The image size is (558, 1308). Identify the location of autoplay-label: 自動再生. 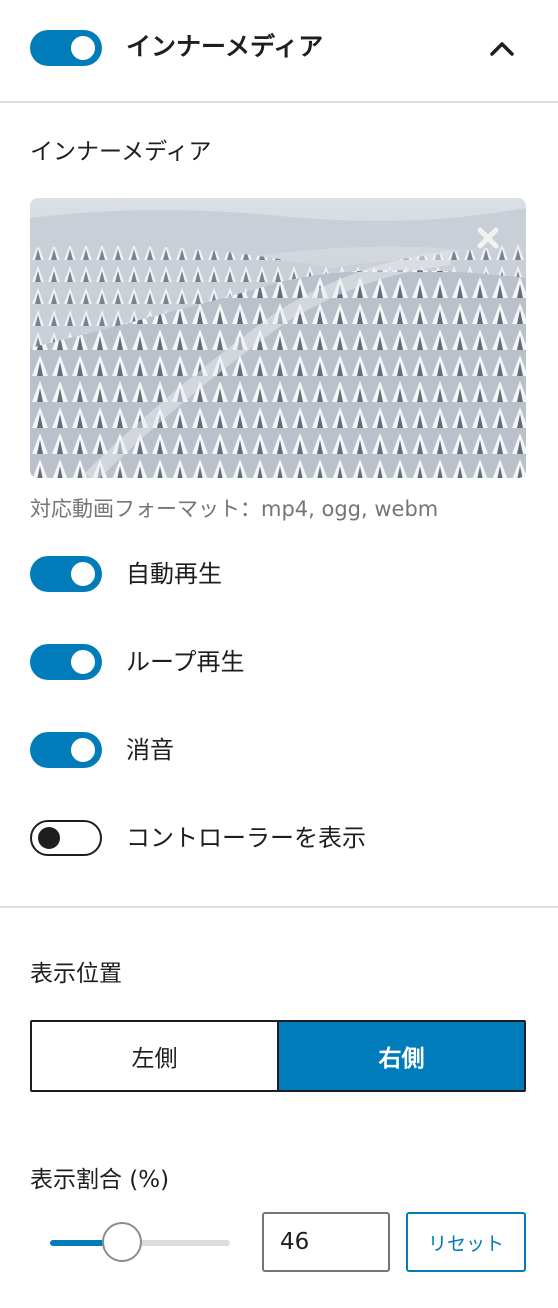
(174, 574).